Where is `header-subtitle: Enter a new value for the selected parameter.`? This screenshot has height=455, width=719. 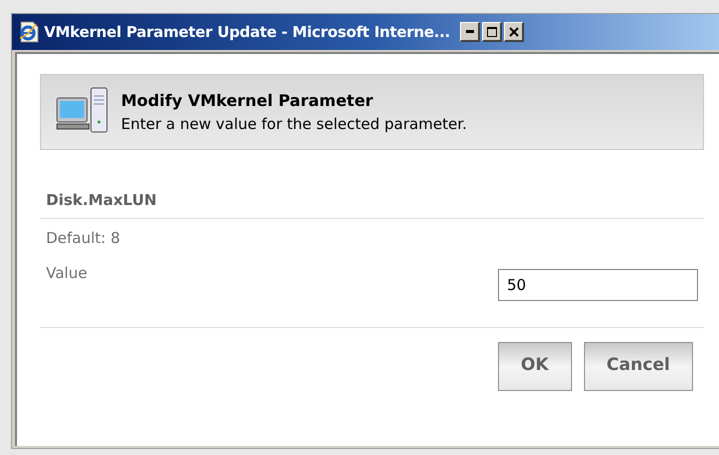 header-subtitle: Enter a new value for the selected parameter. is located at coordinates (294, 124).